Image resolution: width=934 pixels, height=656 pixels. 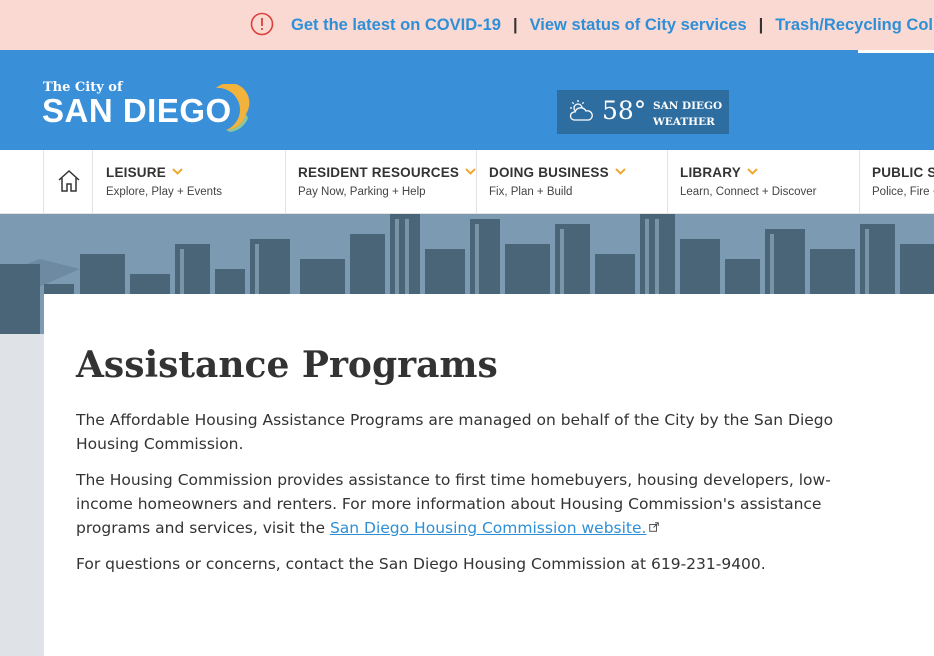 What do you see at coordinates (624, 110) in the screenshot?
I see `weather-temperature: 58°` at bounding box center [624, 110].